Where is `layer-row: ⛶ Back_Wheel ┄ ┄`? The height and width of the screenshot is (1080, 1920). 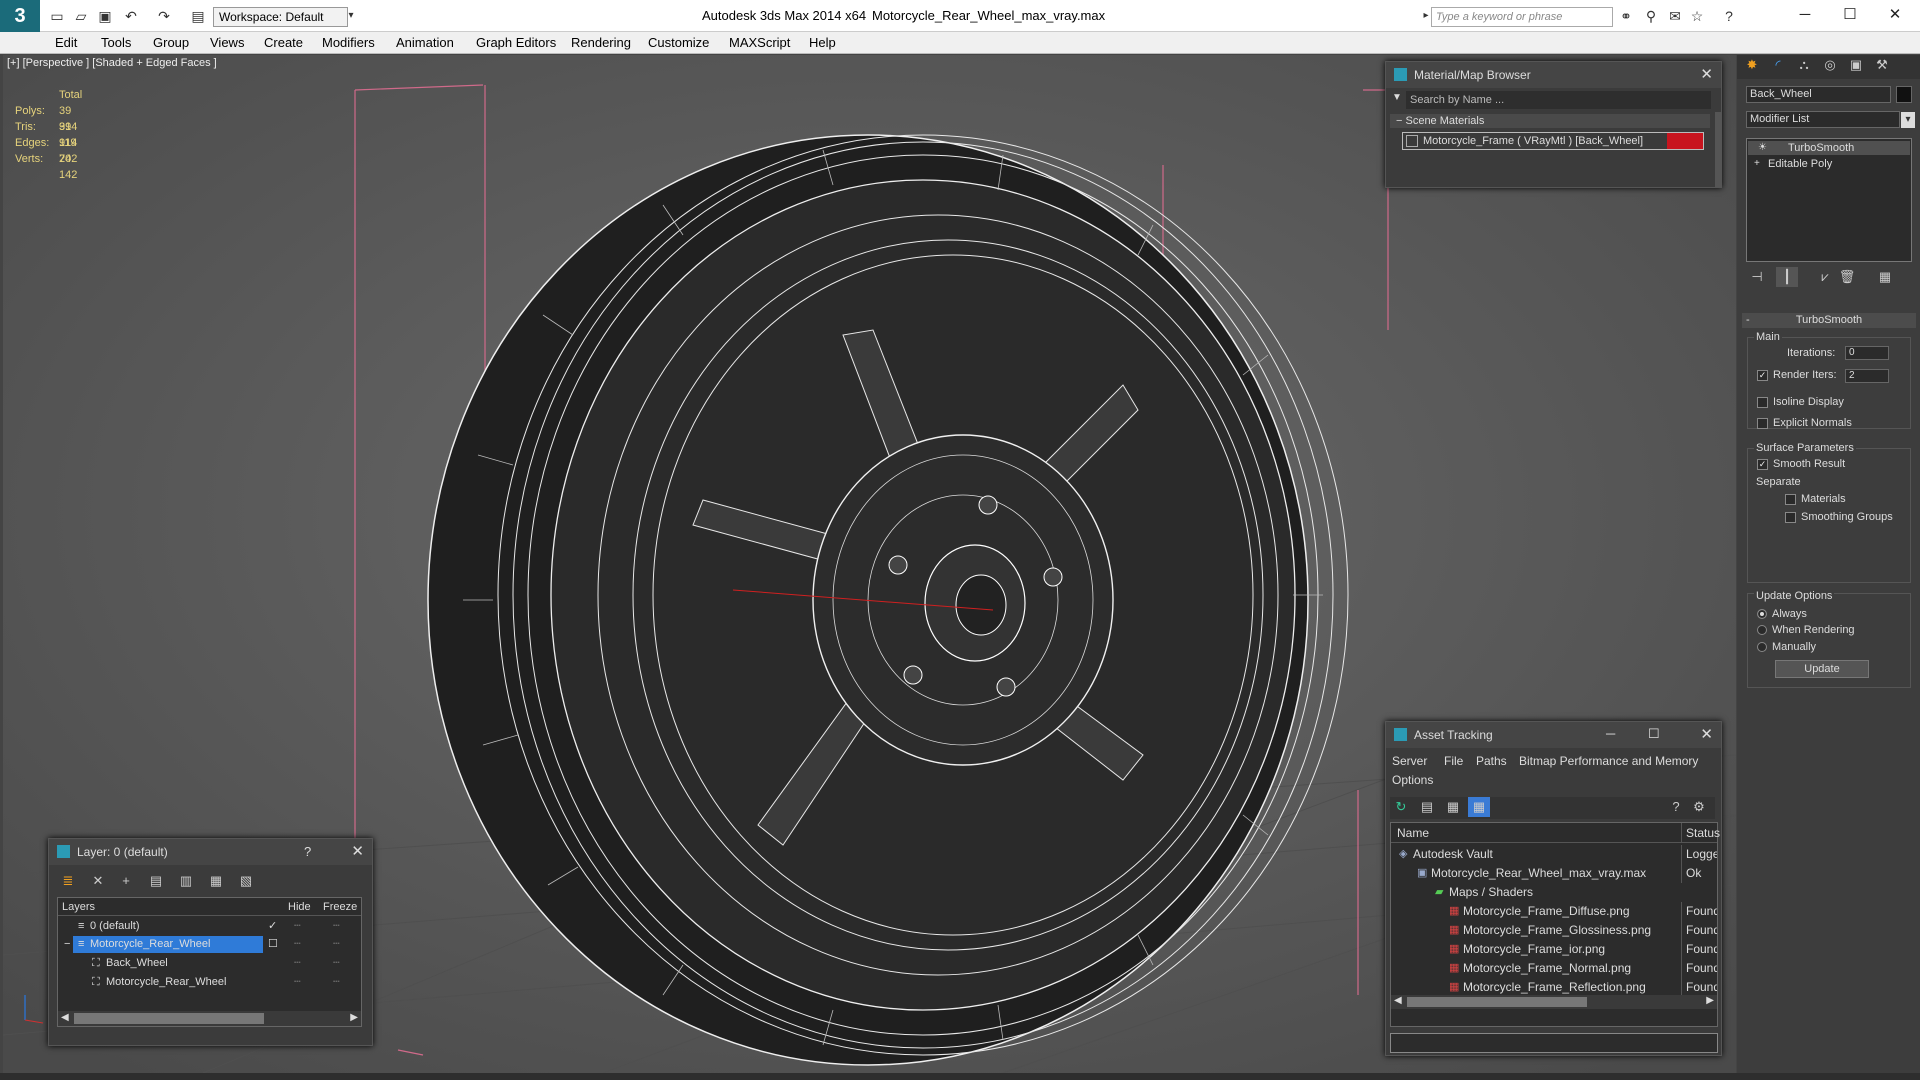 layer-row: ⛶ Back_Wheel ┄ ┄ is located at coordinates (209, 963).